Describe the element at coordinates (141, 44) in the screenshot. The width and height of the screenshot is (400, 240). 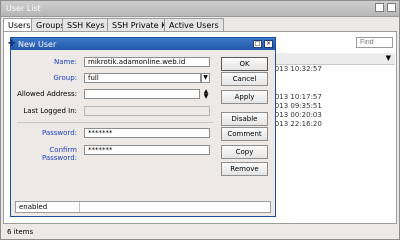
I see `dialog-titlebar: ✚ New User □ ×` at that location.